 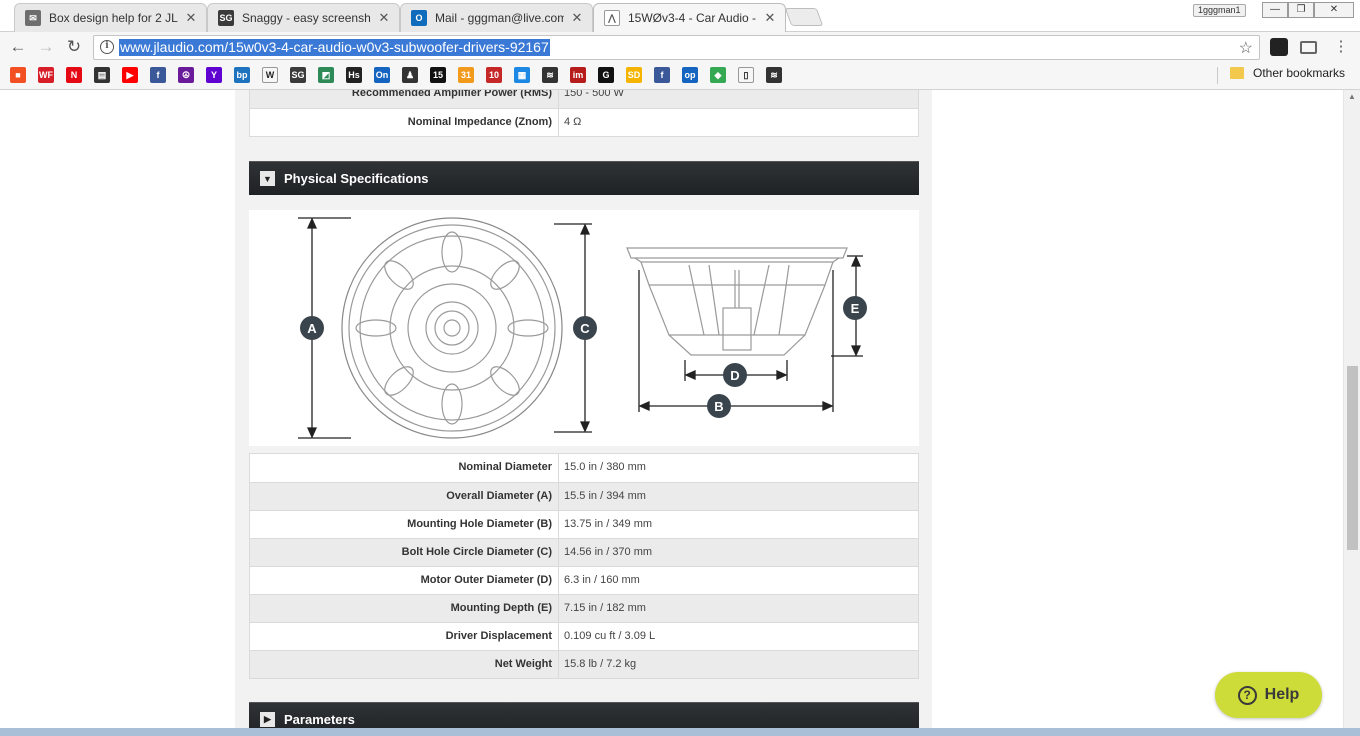 I want to click on other-bookmarks: Other bookmarks, so click(x=1287, y=73).